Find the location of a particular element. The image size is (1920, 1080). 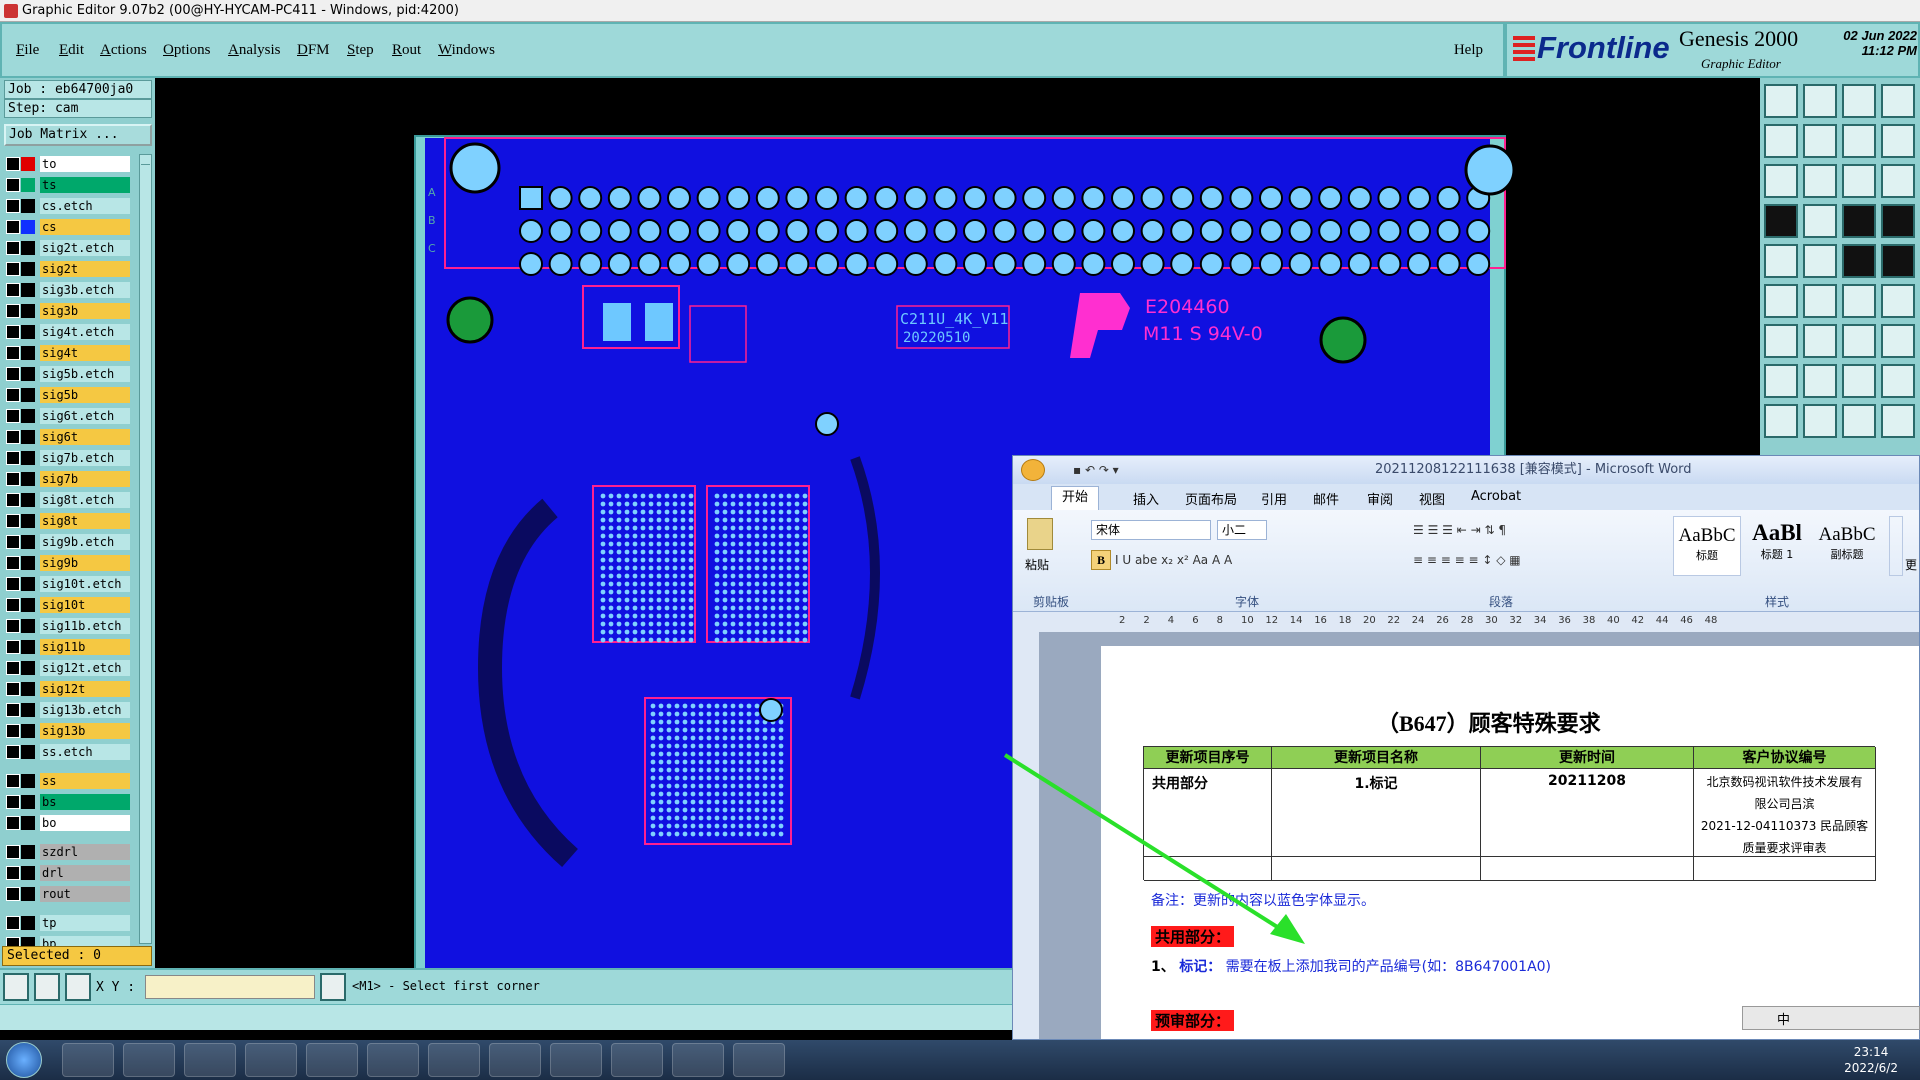

layer-row: sig11b is located at coordinates (71, 647).